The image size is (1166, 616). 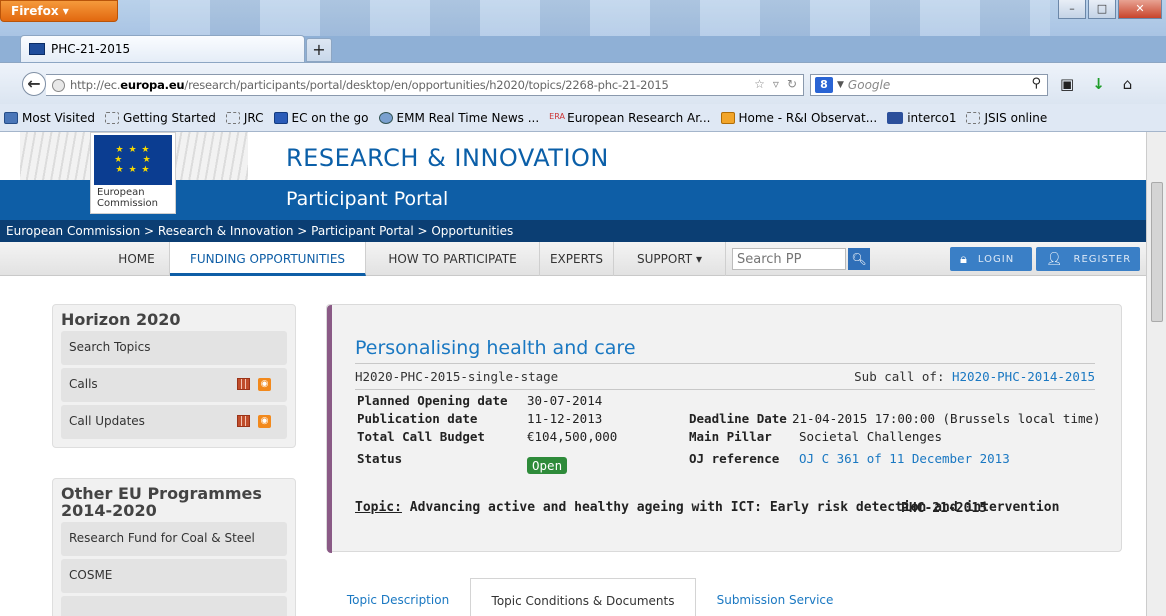 I want to click on status-badge: Open, so click(x=547, y=465).